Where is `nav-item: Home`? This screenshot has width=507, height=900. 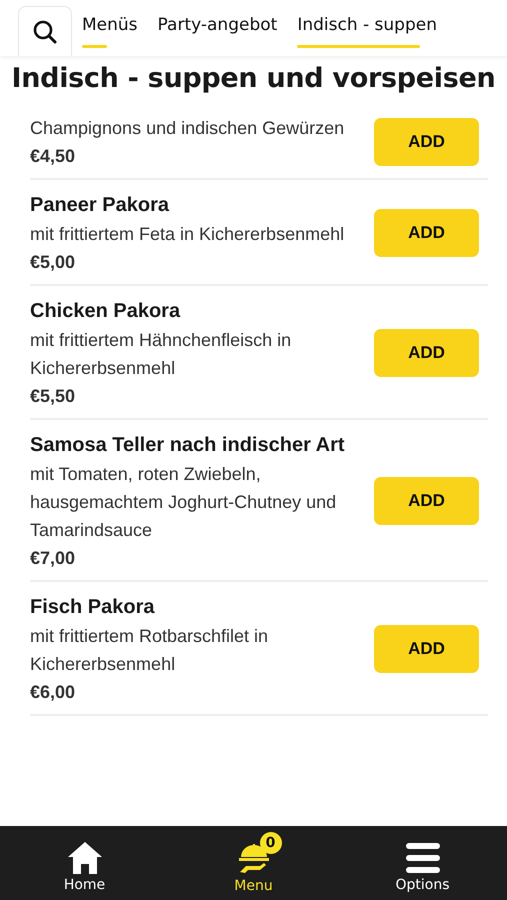 nav-item: Home is located at coordinates (84, 863).